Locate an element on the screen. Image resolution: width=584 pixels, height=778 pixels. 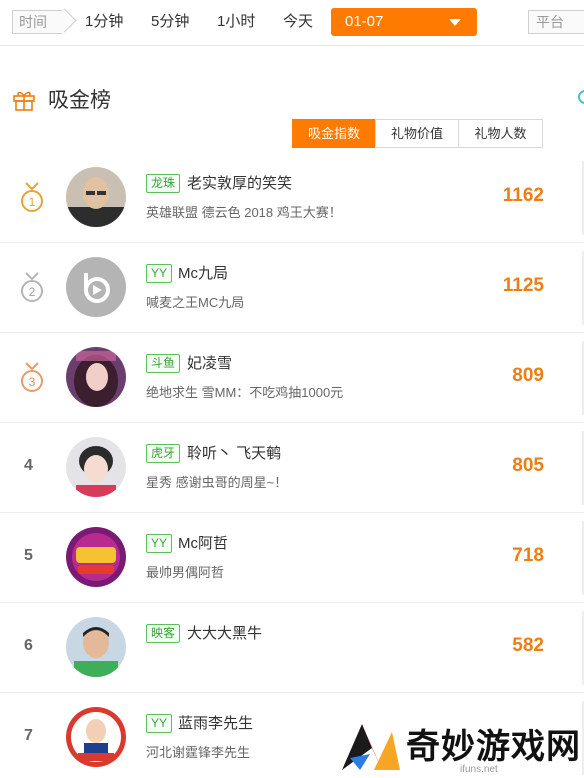
tab-gift-count: 礼物人数 is located at coordinates (500, 133).